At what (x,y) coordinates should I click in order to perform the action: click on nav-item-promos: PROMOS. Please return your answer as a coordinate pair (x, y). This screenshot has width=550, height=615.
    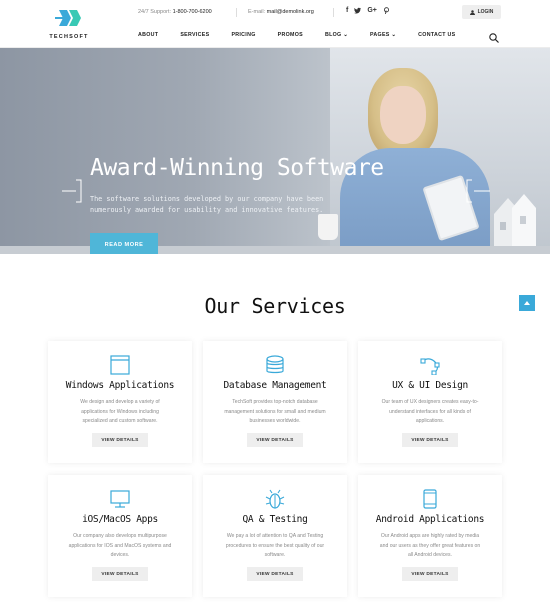
    Looking at the image, I should click on (290, 35).